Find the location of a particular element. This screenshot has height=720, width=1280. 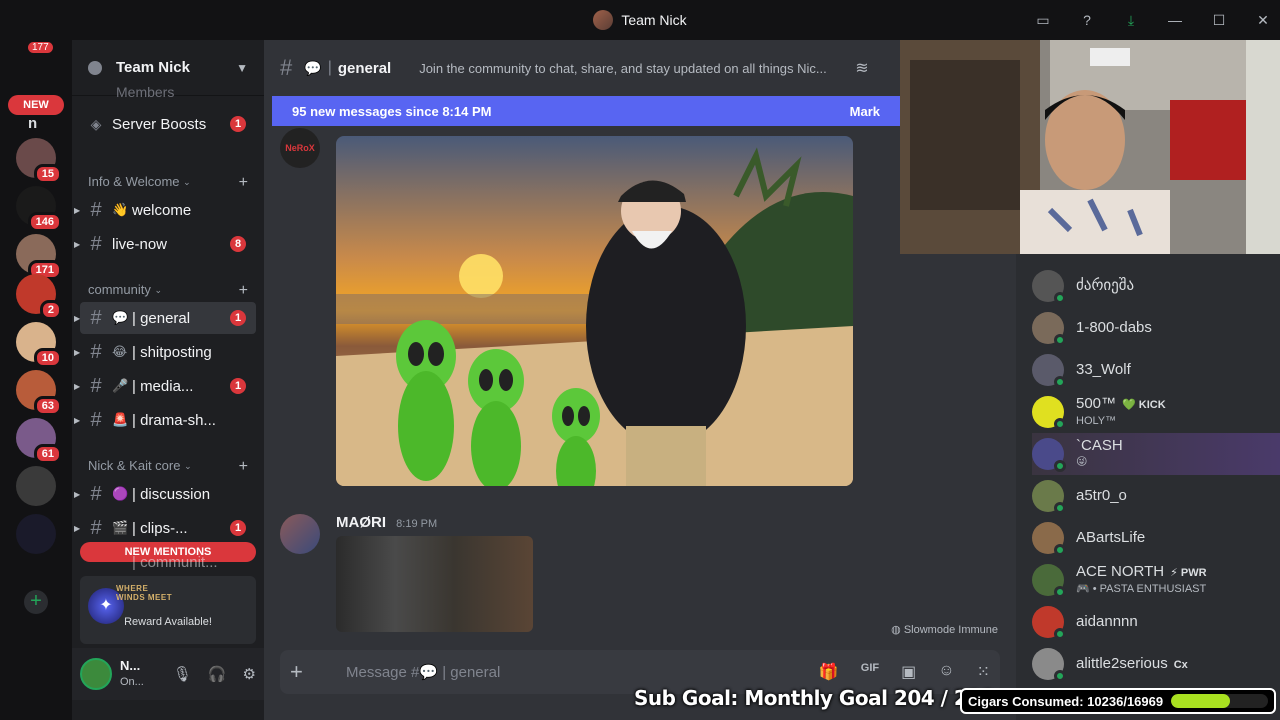

gift-icon: 🎁 is located at coordinates (829, 672).